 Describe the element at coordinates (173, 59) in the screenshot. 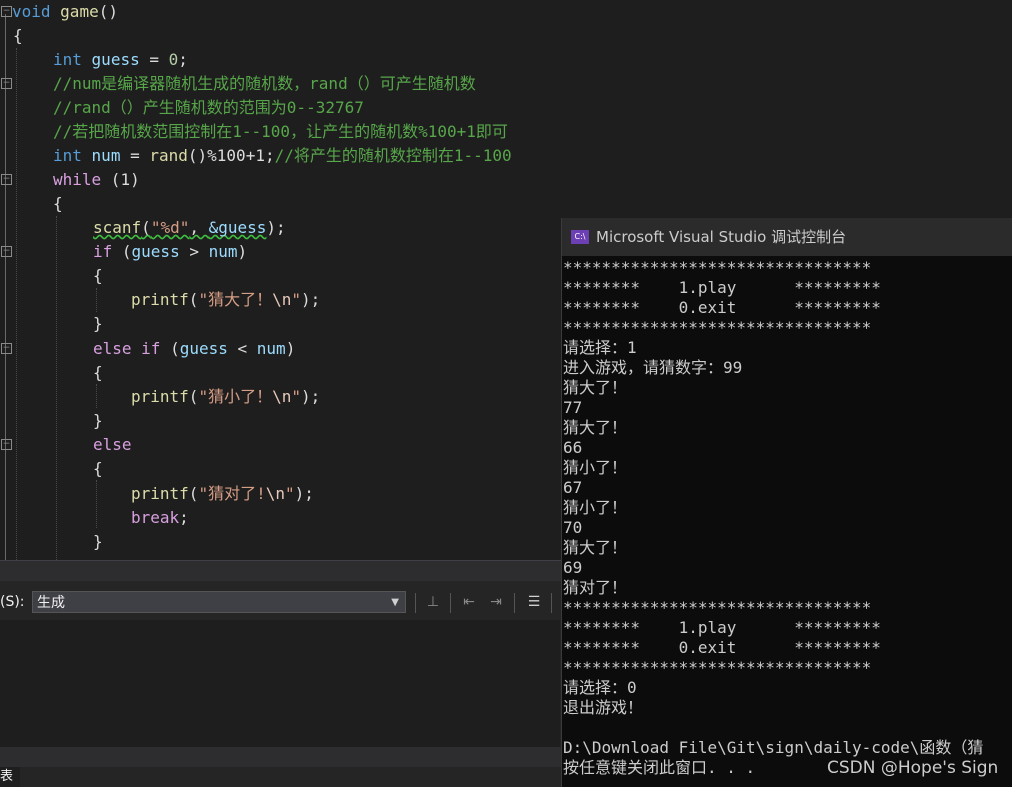

I see `code-token: 0` at that location.